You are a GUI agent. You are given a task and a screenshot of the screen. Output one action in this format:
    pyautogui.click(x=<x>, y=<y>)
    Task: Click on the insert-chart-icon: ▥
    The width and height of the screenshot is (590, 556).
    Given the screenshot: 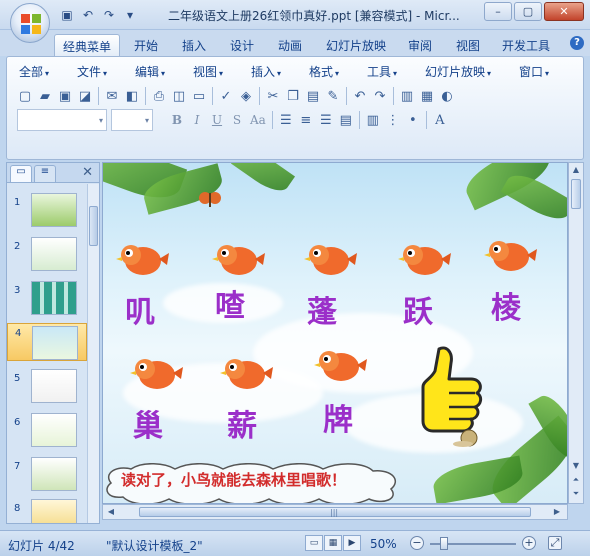 What is the action you would take?
    pyautogui.click(x=407, y=96)
    